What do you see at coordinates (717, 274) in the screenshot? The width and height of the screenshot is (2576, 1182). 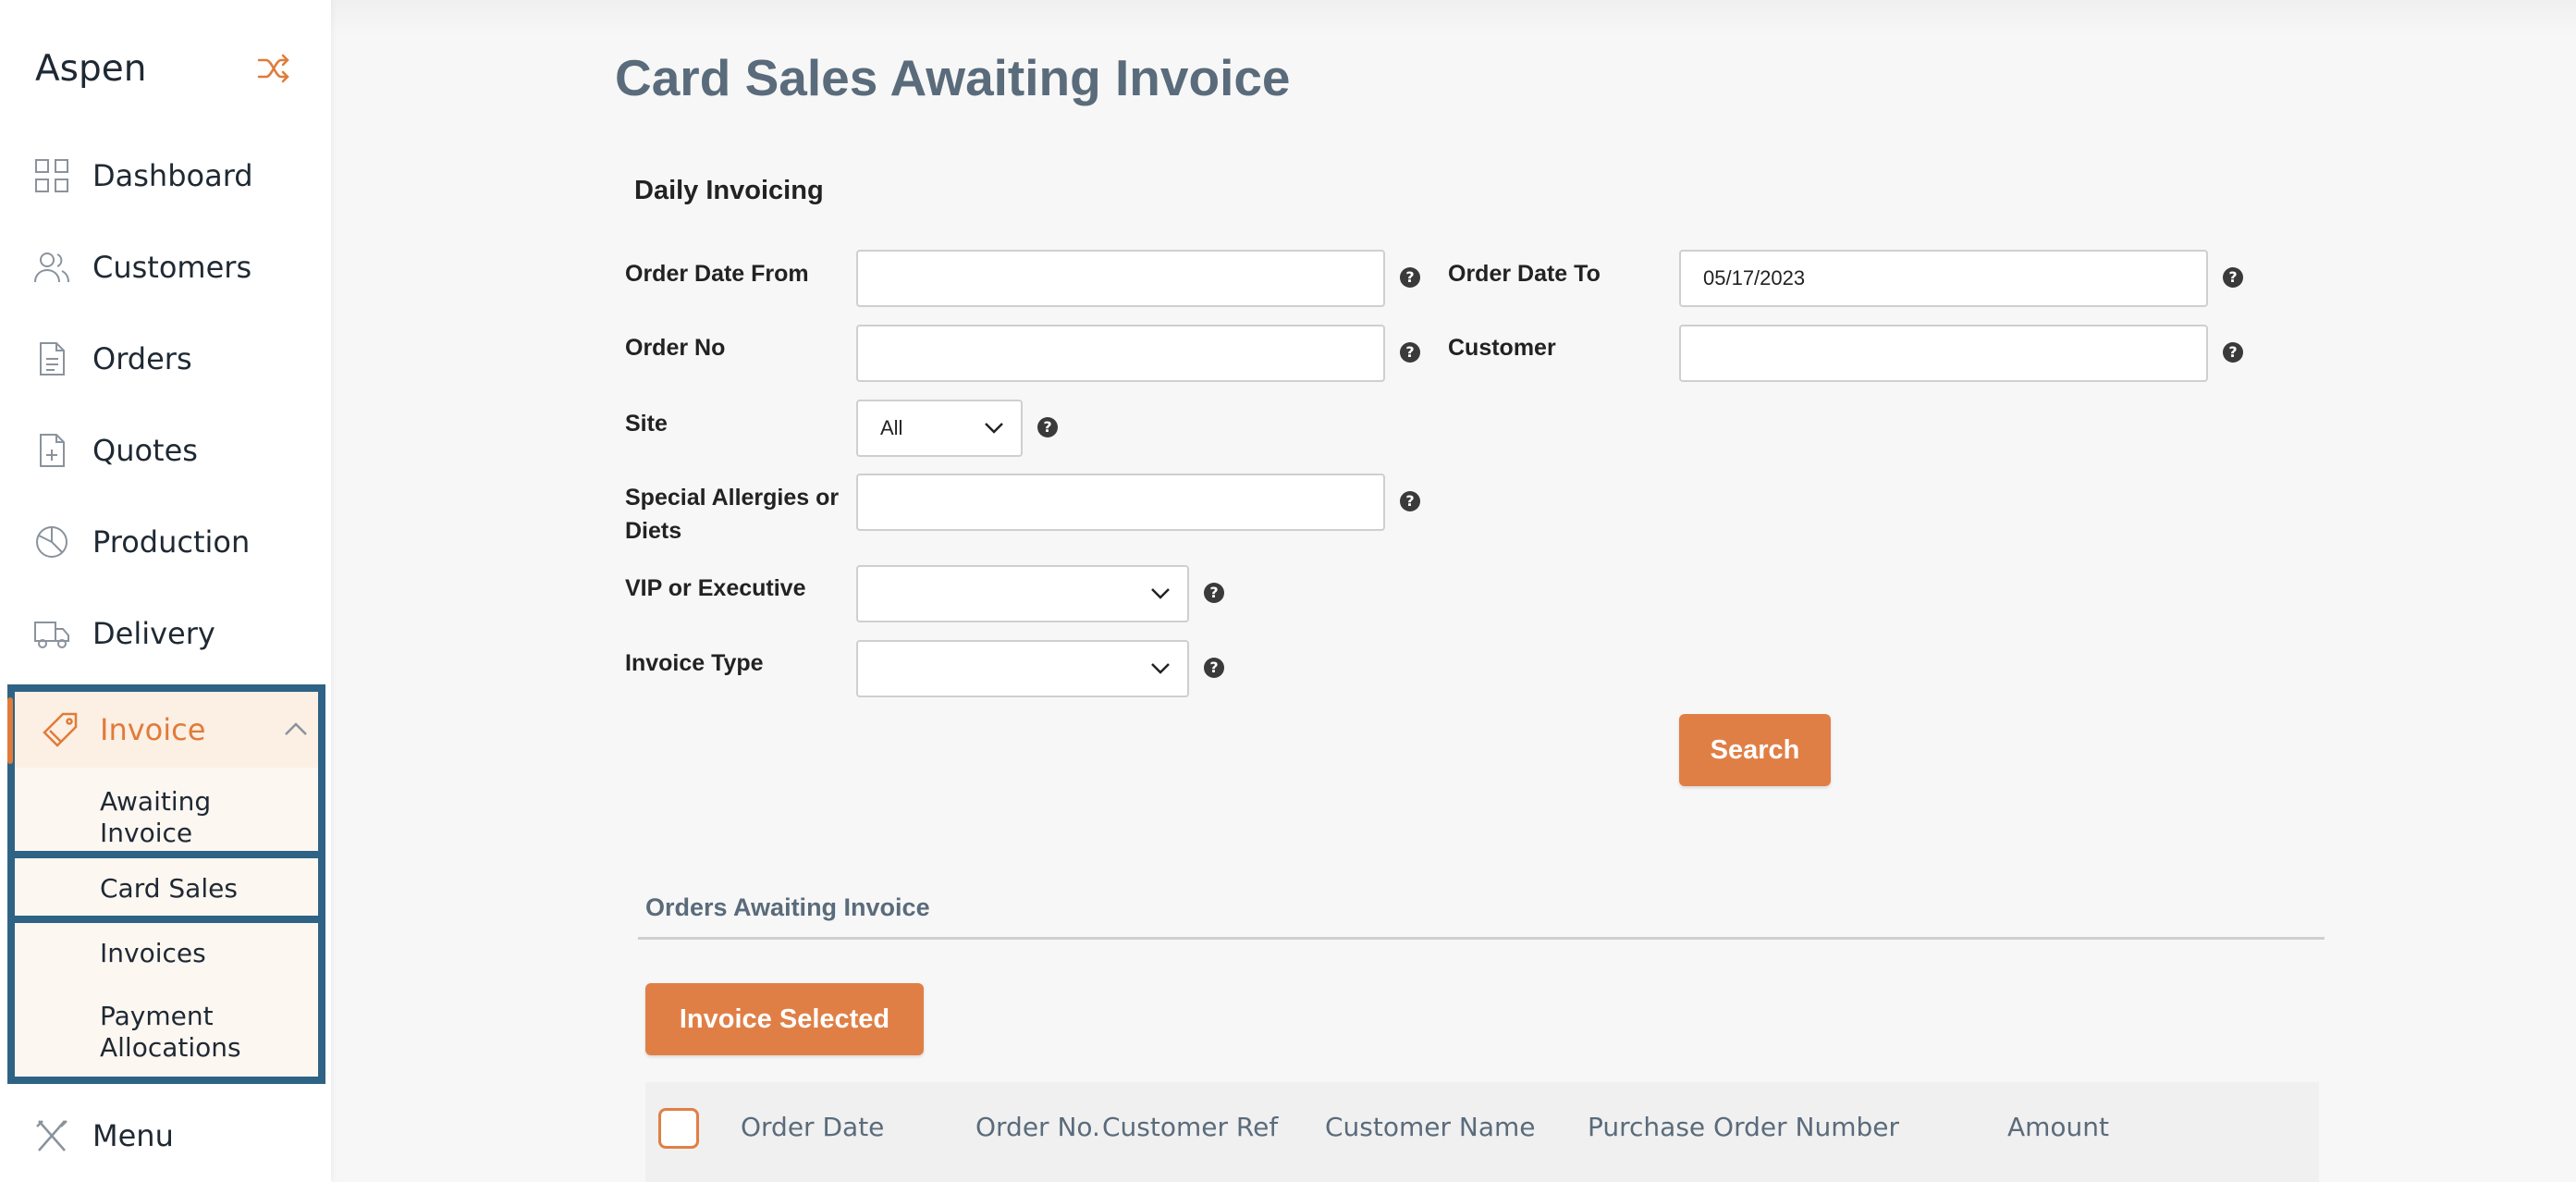 I see `order-date-from-label: Order Date From` at bounding box center [717, 274].